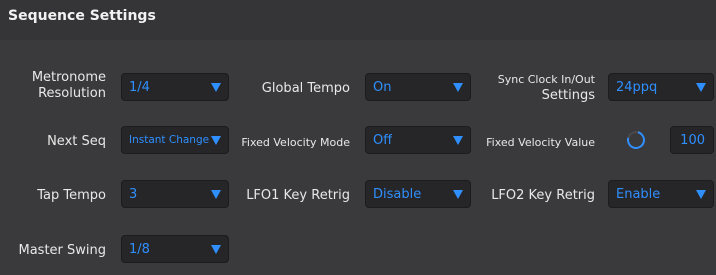 This screenshot has width=716, height=275. I want to click on lfo2-key-retrig-value: Enable, so click(638, 194).